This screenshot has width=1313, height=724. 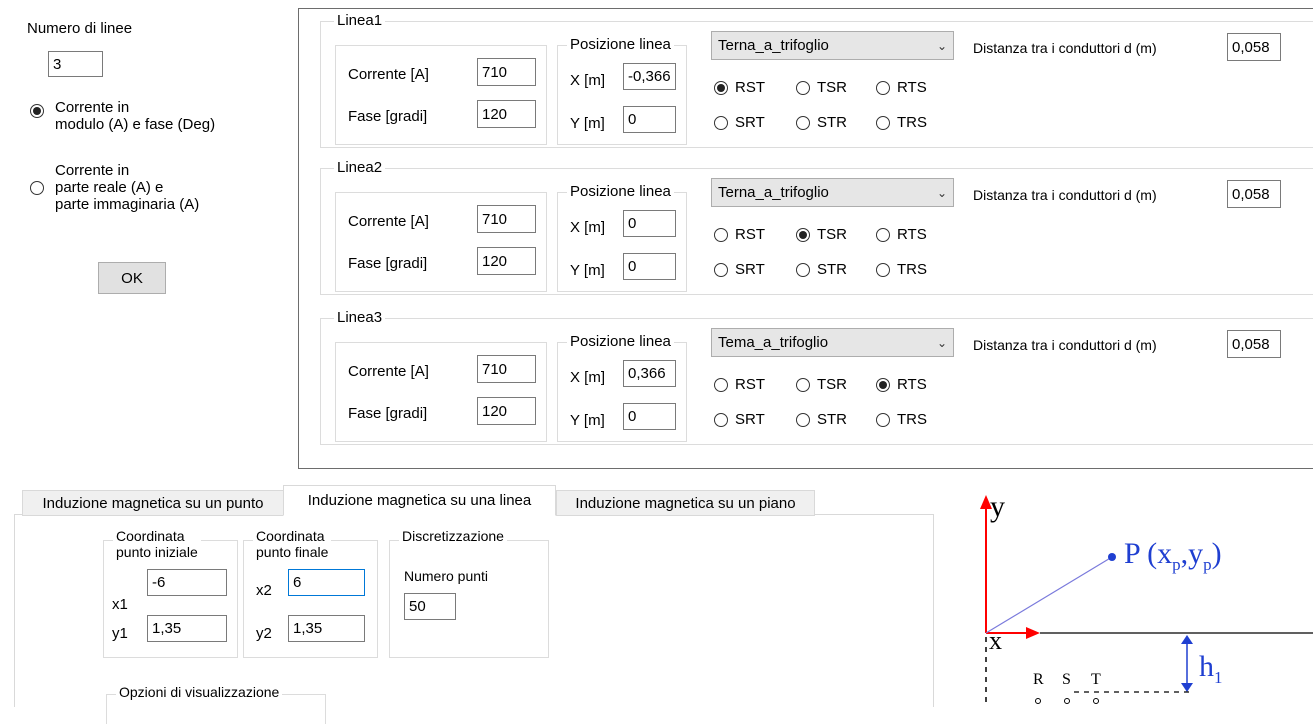 What do you see at coordinates (1173, 555) in the screenshot?
I see `point-p-label: P (xp,yp)` at bounding box center [1173, 555].